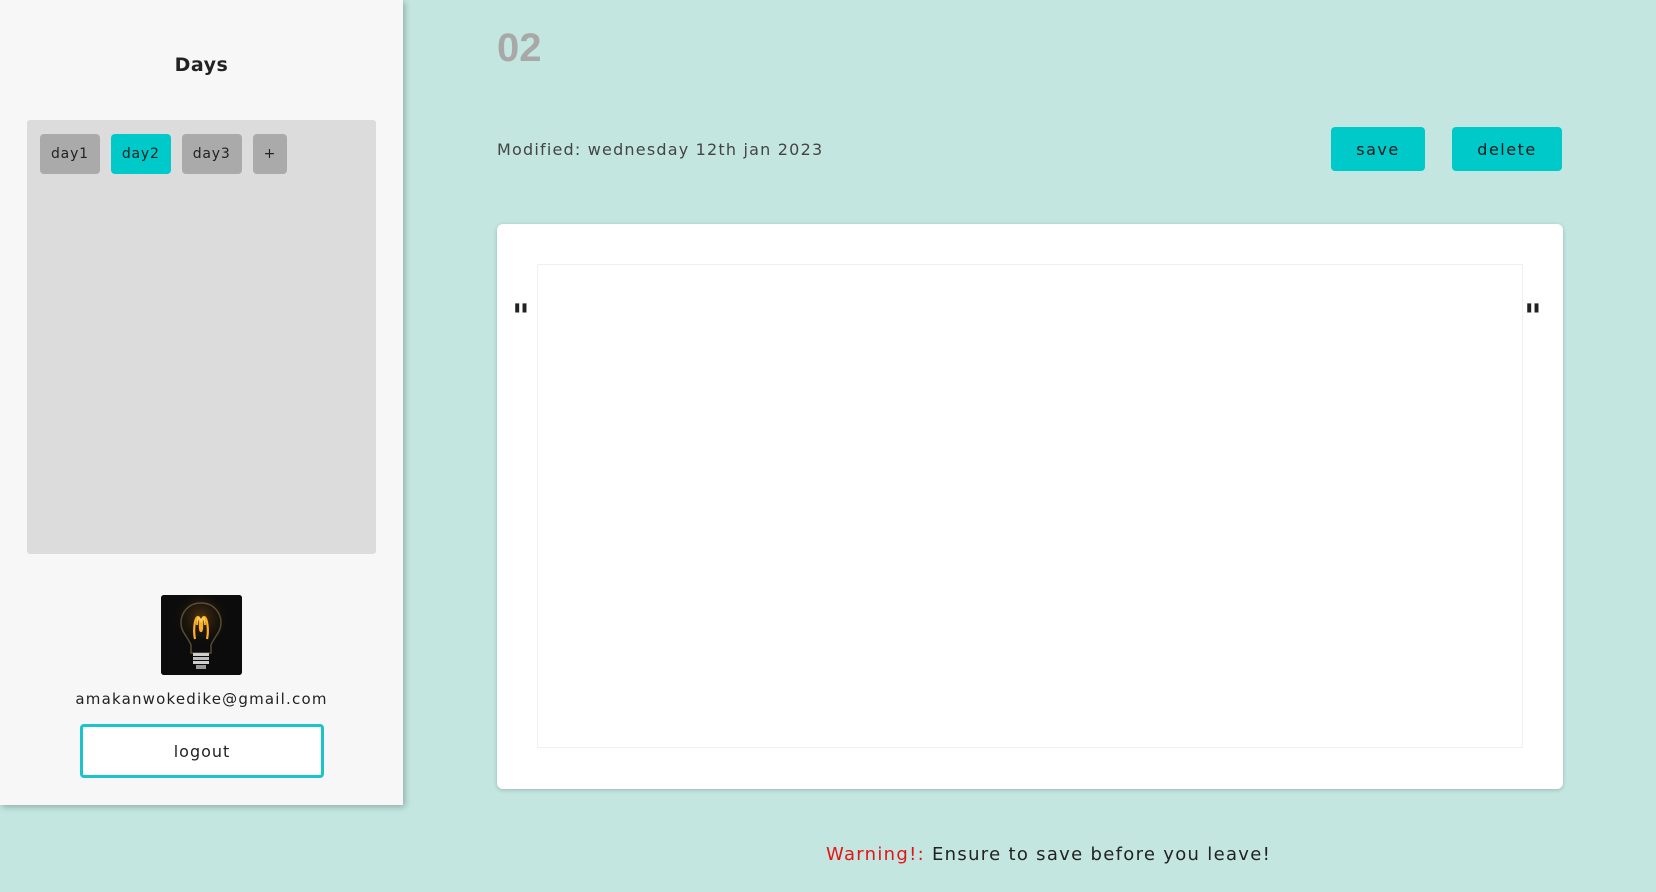  Describe the element at coordinates (201, 699) in the screenshot. I see `user-email: amakanwokedike@gmail.com` at that location.